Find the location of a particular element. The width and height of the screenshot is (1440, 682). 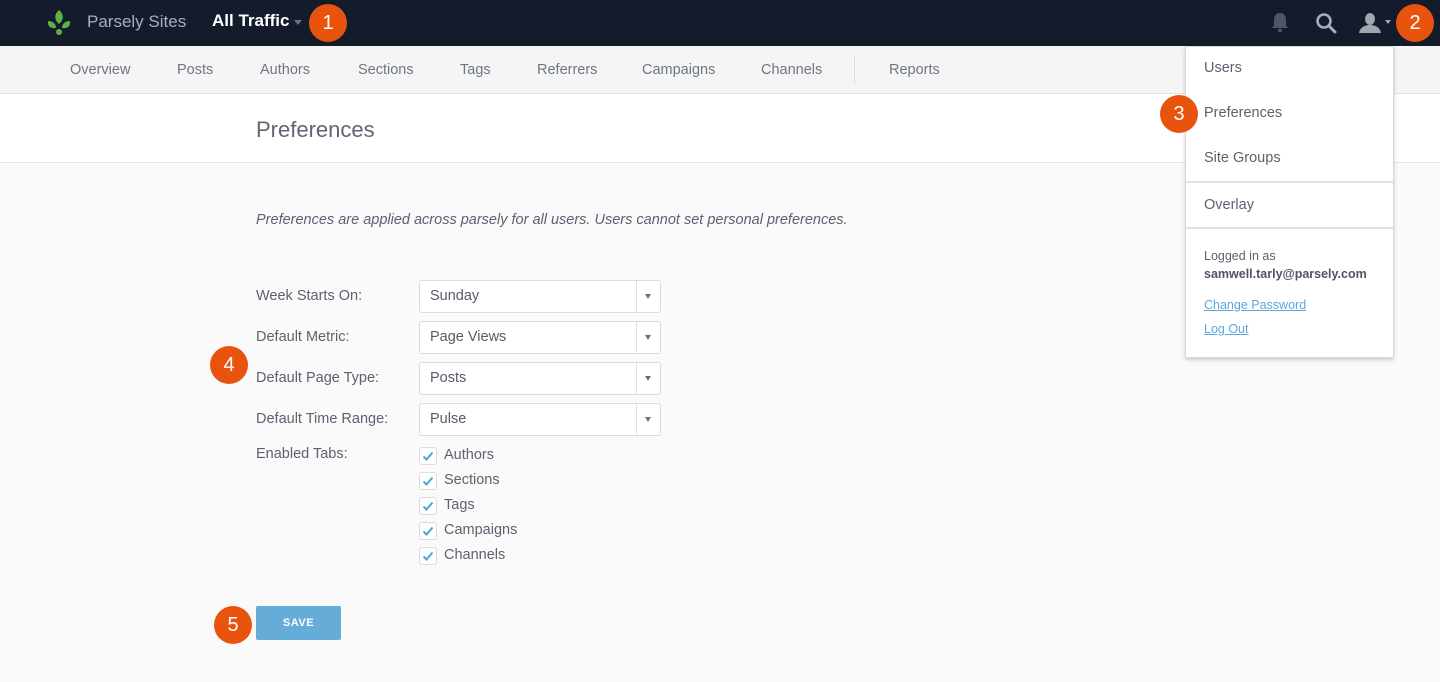

user-email: samwell.tarly@parsely.com is located at coordinates (1285, 274).